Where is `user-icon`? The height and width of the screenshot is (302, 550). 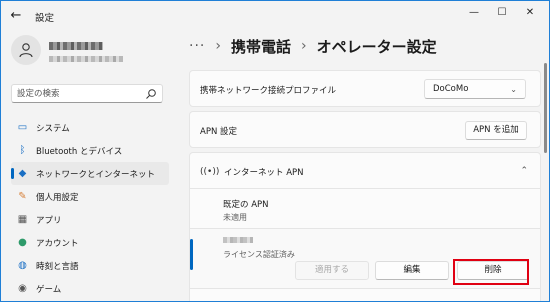
user-icon is located at coordinates (26, 50).